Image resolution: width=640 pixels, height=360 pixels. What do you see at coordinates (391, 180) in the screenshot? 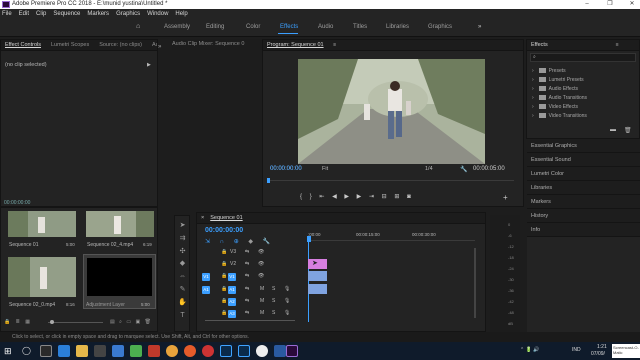
I see `program-scrubber` at bounding box center [391, 180].